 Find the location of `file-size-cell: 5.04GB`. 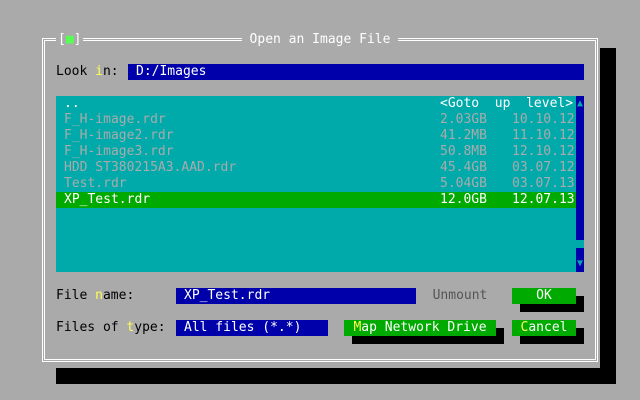

file-size-cell: 5.04GB is located at coordinates (463, 183).